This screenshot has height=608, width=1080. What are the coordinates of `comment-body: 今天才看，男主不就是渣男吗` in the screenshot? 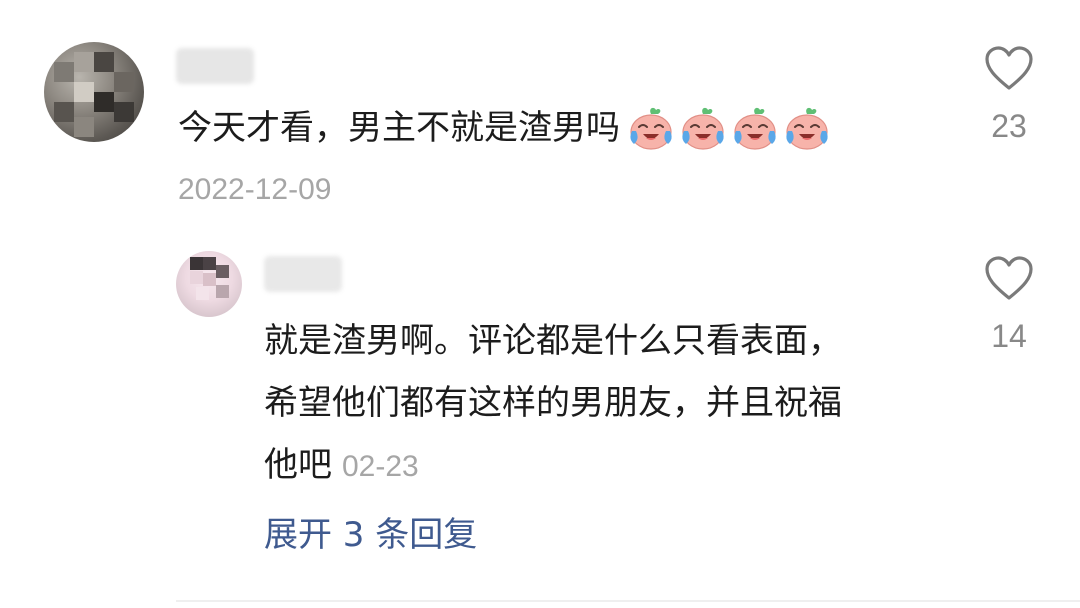 It's located at (505, 128).